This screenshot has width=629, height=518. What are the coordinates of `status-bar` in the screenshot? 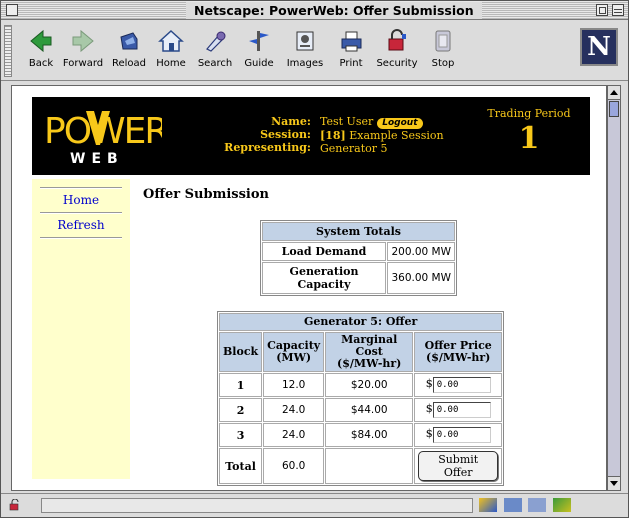 It's located at (314, 505).